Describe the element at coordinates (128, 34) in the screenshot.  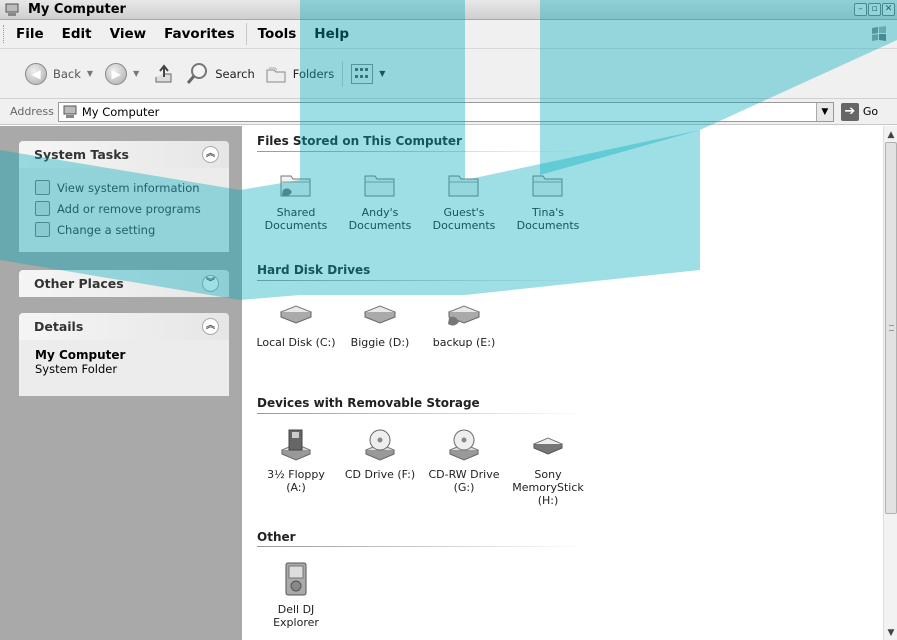
I see `menu-view: View` at that location.